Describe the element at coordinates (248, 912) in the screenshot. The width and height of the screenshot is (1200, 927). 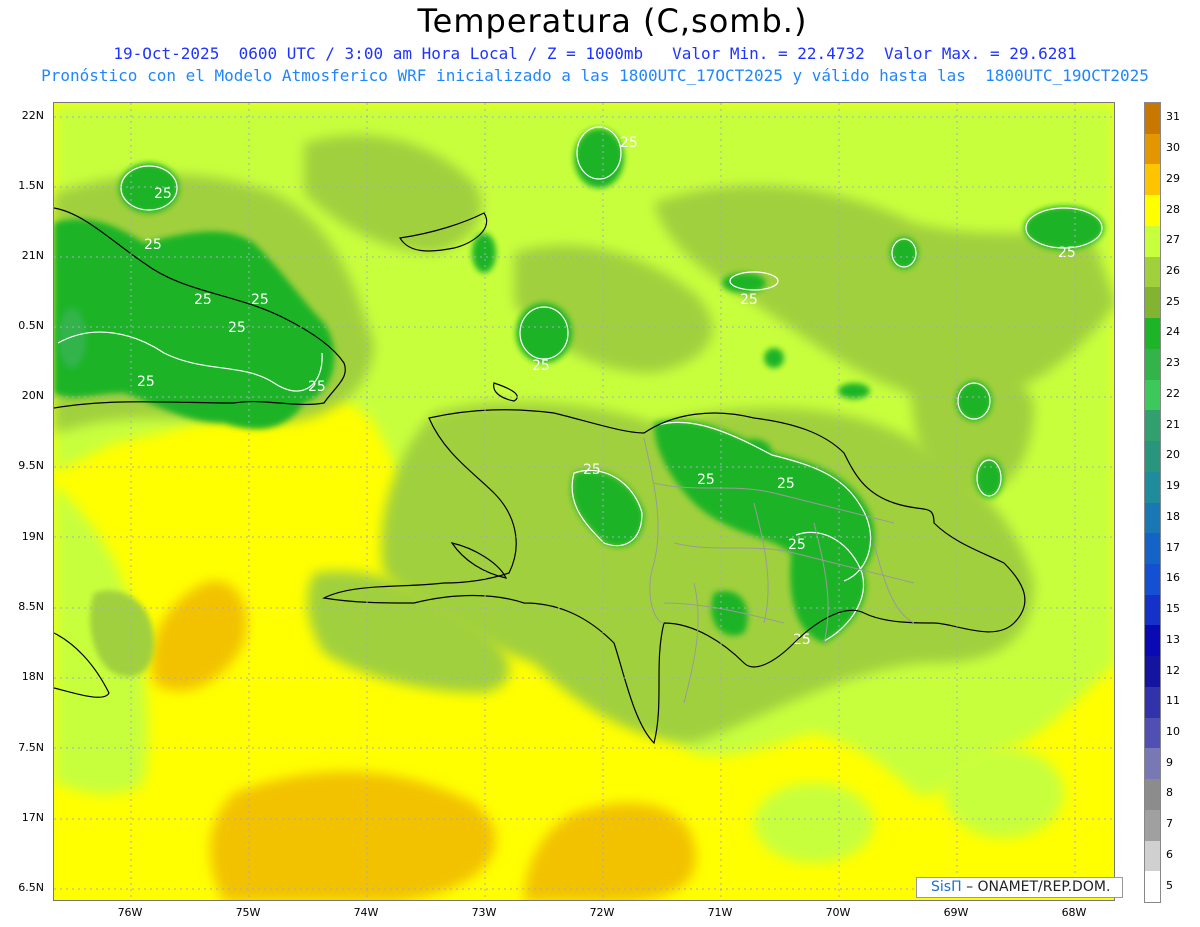
I see `lon-label: 75W` at that location.